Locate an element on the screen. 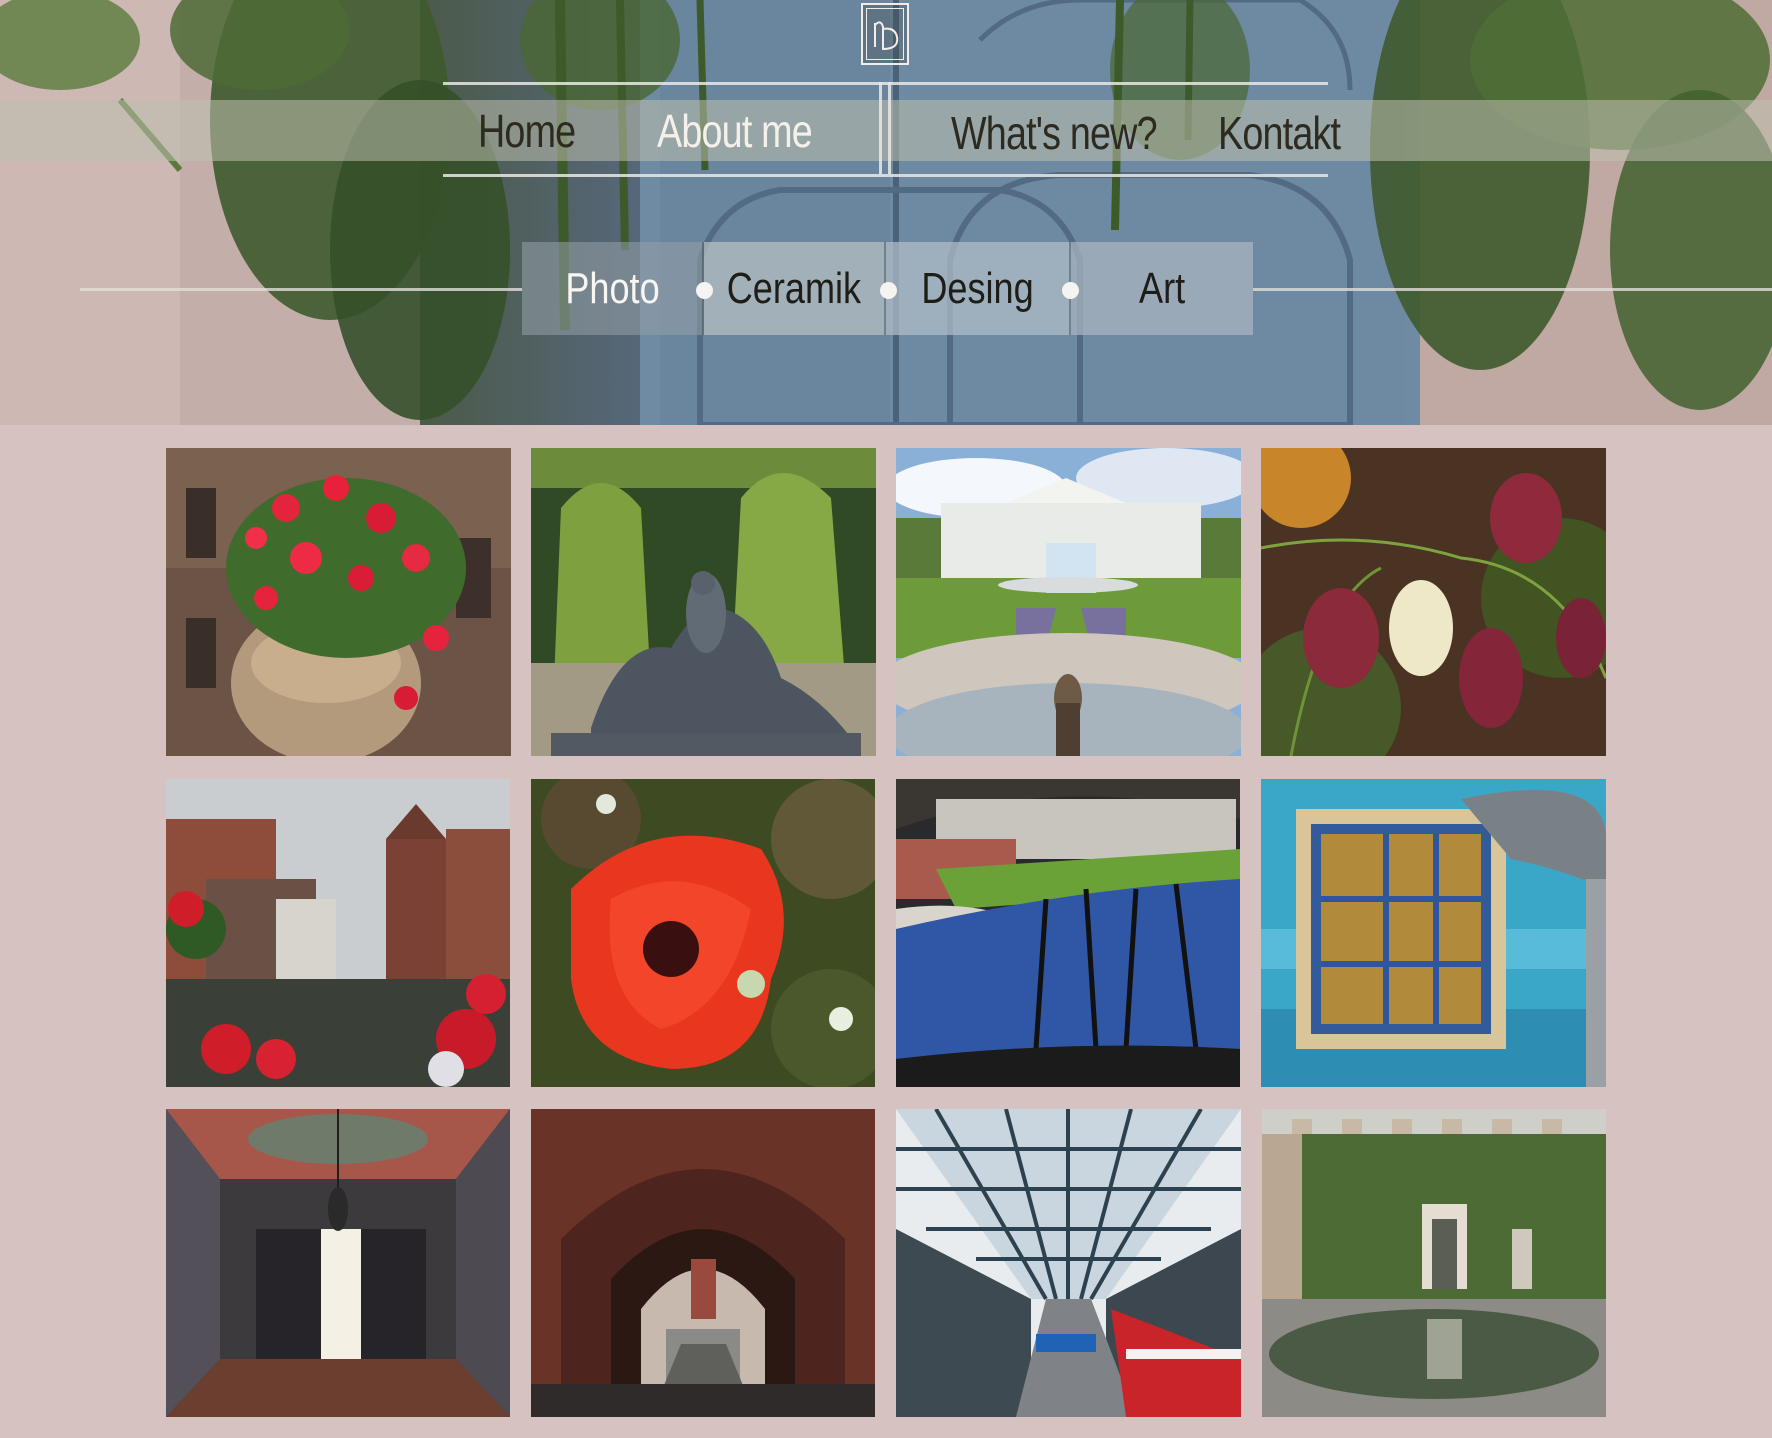 The height and width of the screenshot is (1438, 1772). main-nav-band is located at coordinates (886, 130).